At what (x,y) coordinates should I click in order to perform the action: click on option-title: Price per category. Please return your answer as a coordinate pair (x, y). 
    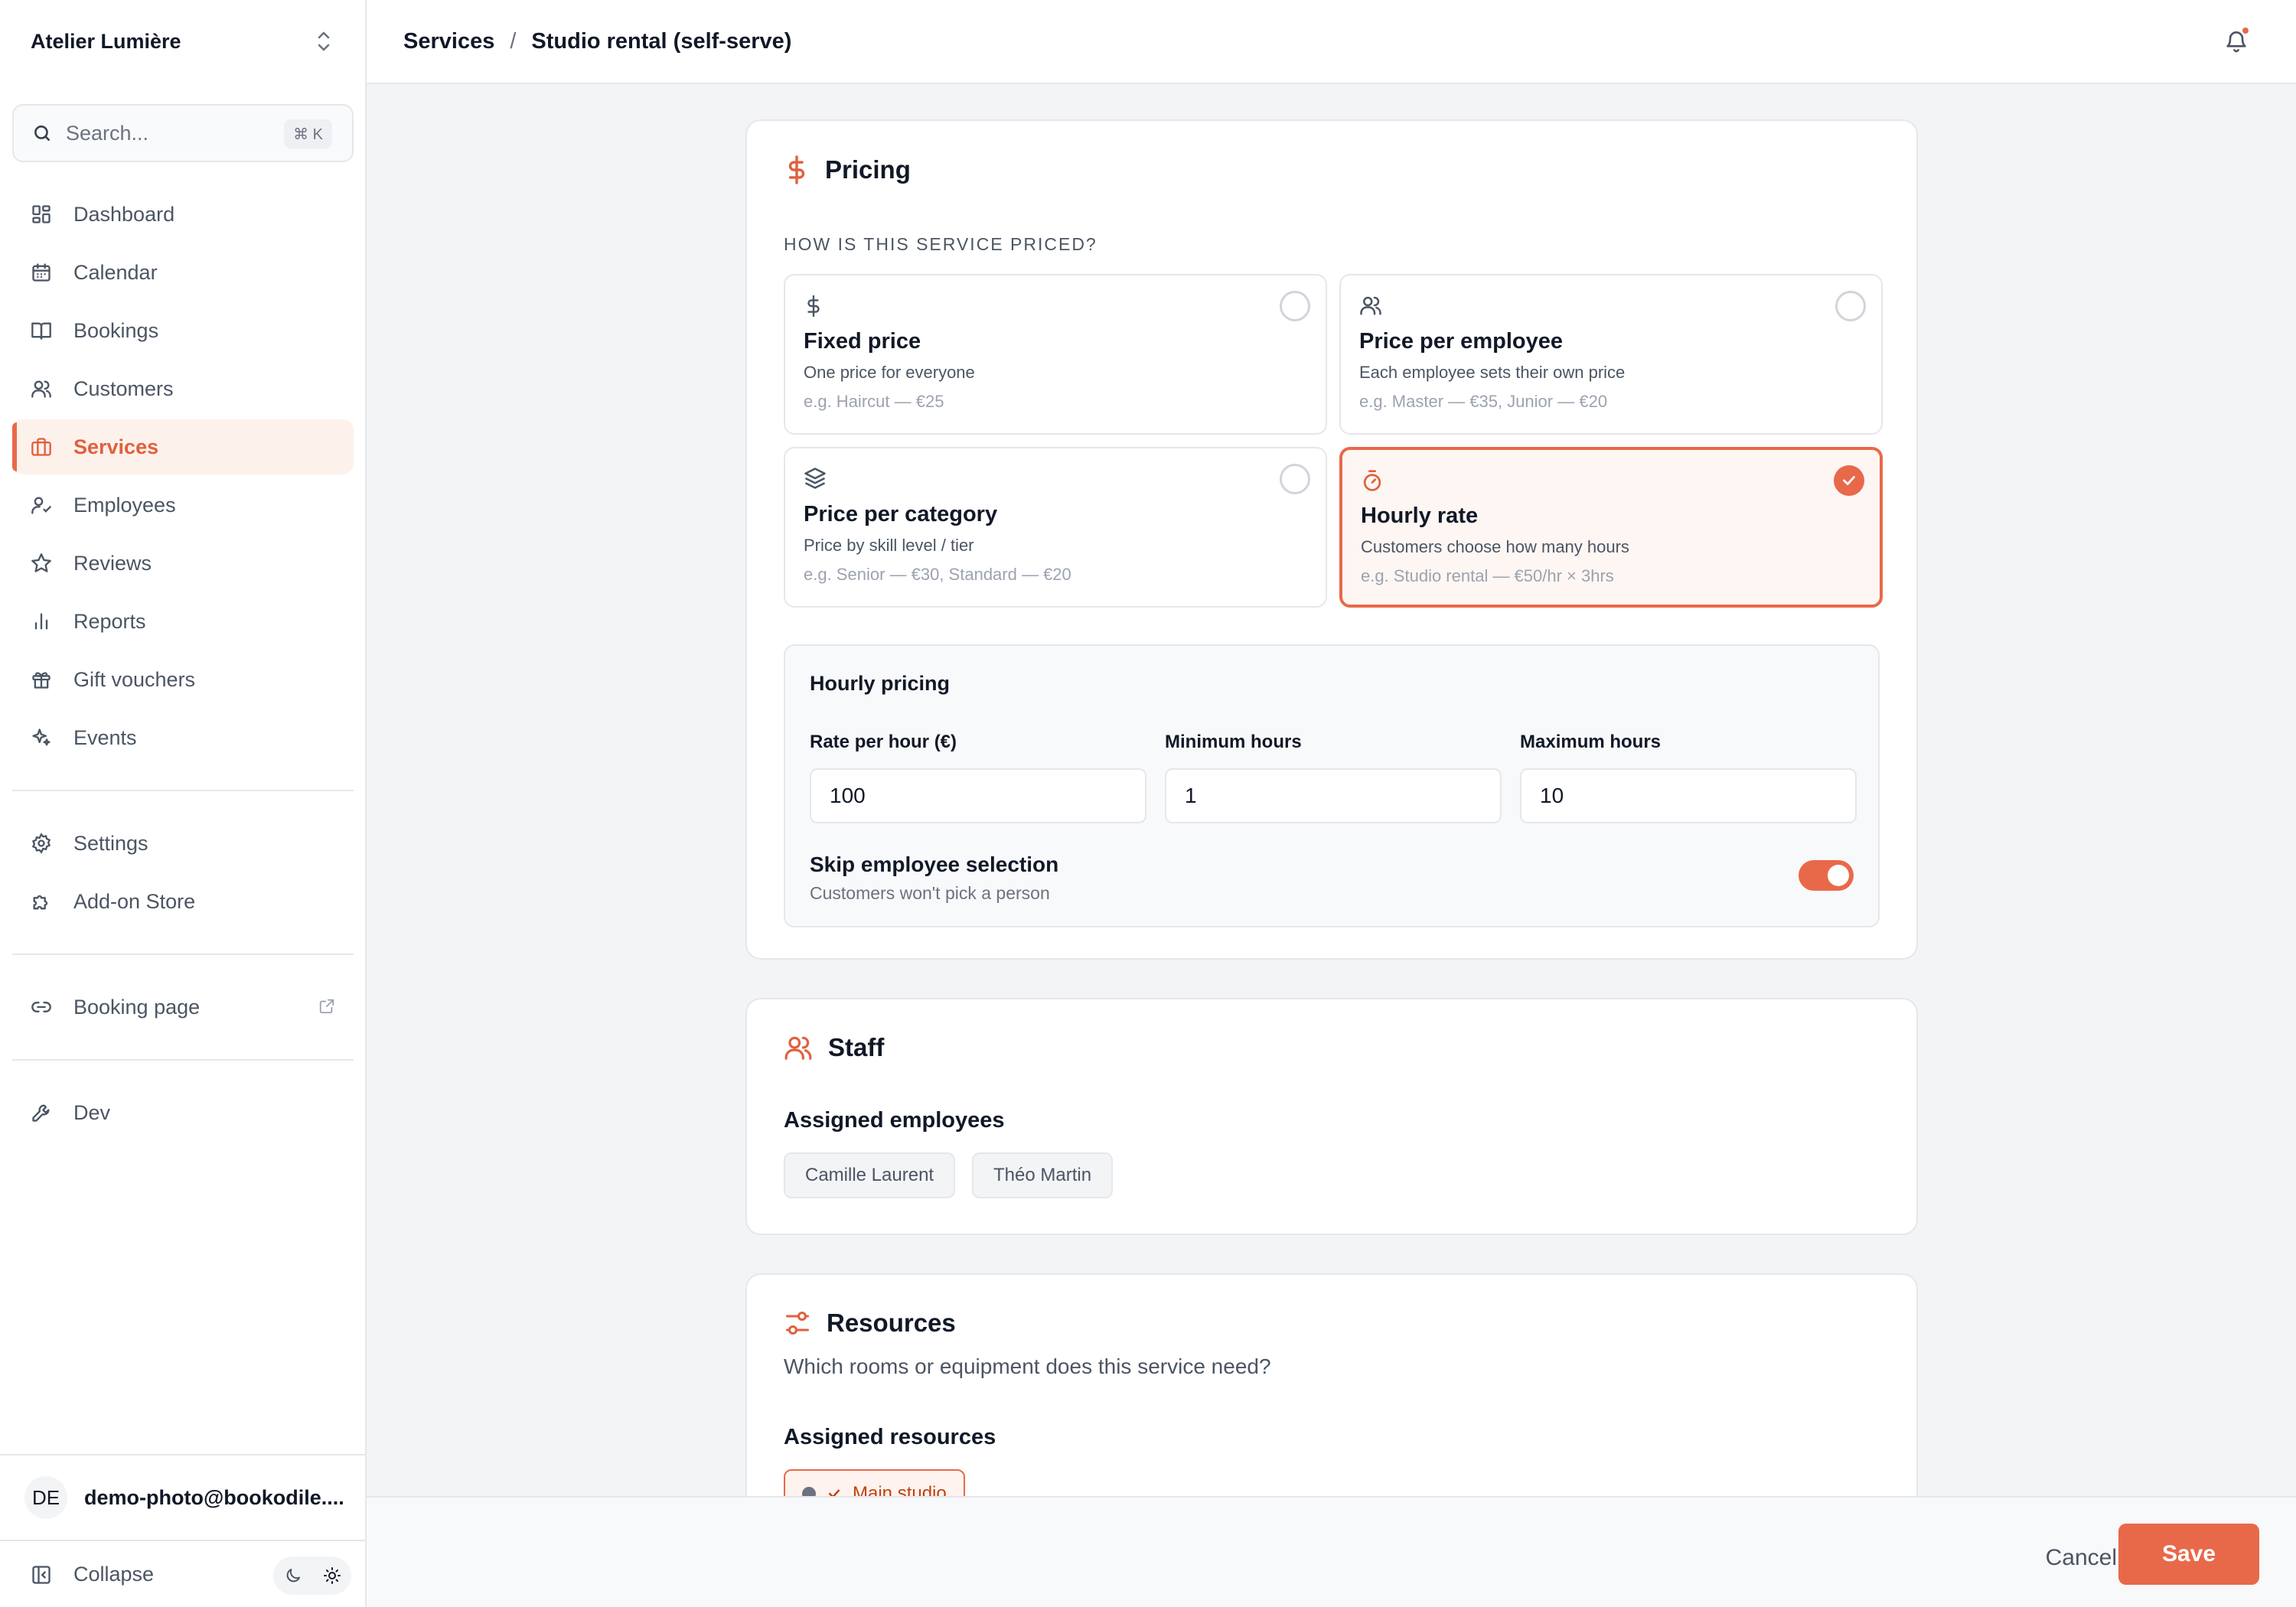
    Looking at the image, I should click on (901, 514).